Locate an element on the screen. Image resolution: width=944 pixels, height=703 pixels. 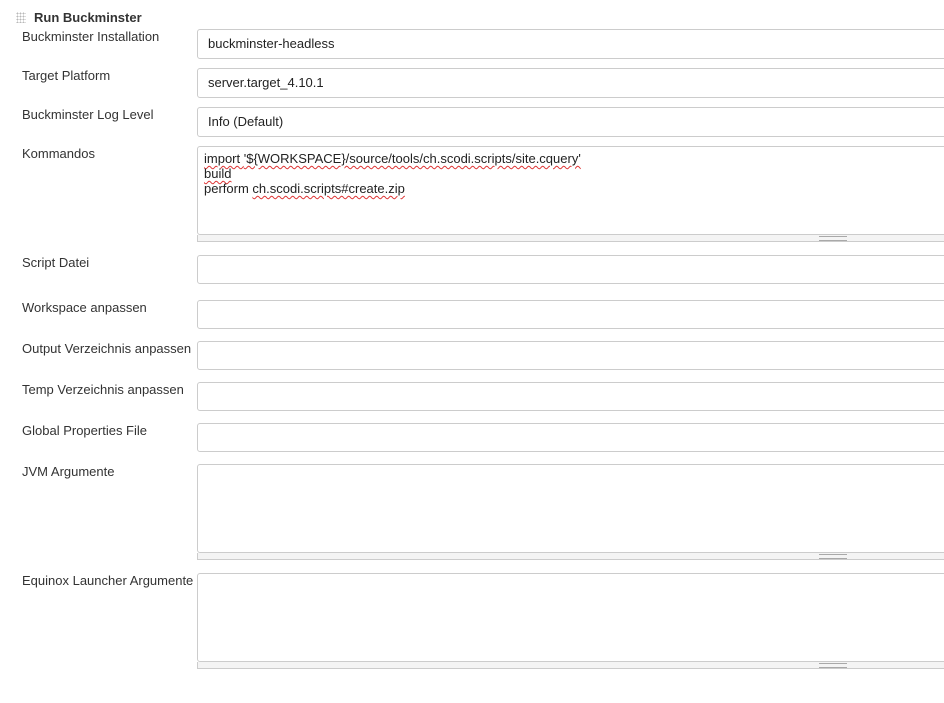
log-level-select: Info (Default) is located at coordinates (570, 122).